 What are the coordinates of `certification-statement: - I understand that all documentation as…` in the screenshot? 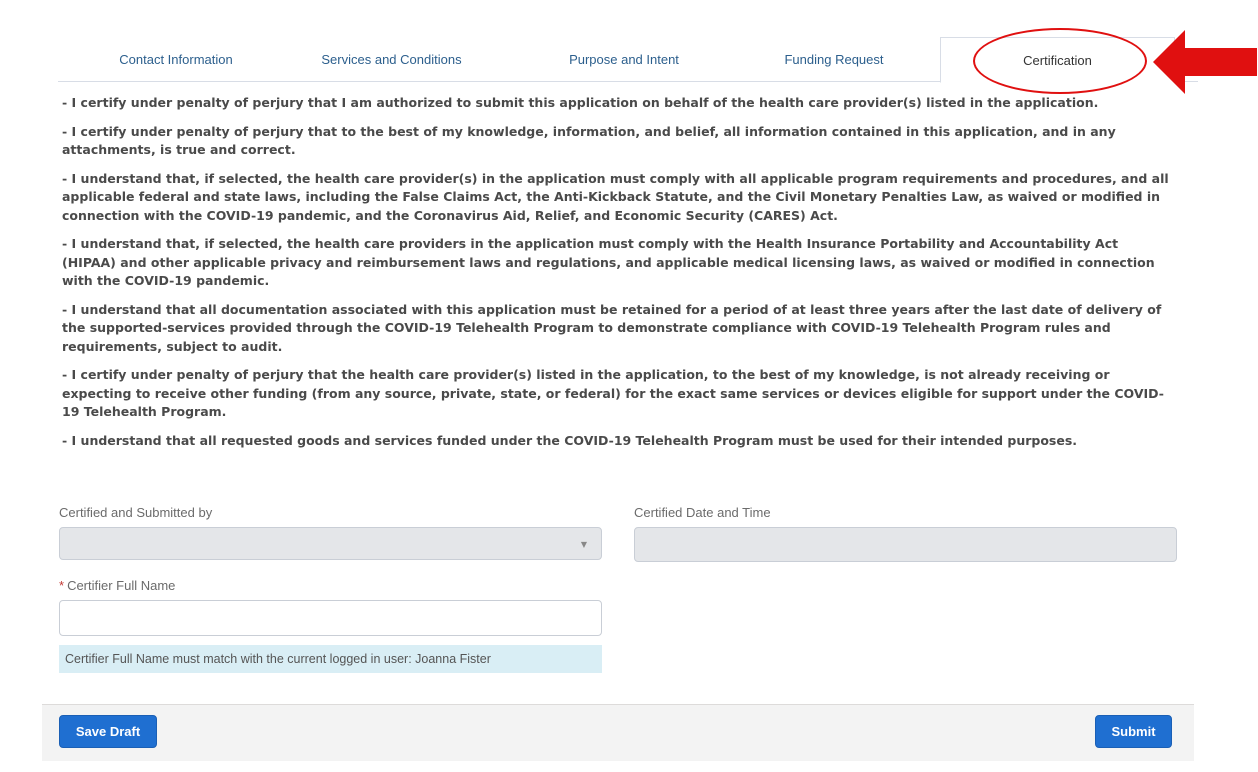 It's located at (612, 327).